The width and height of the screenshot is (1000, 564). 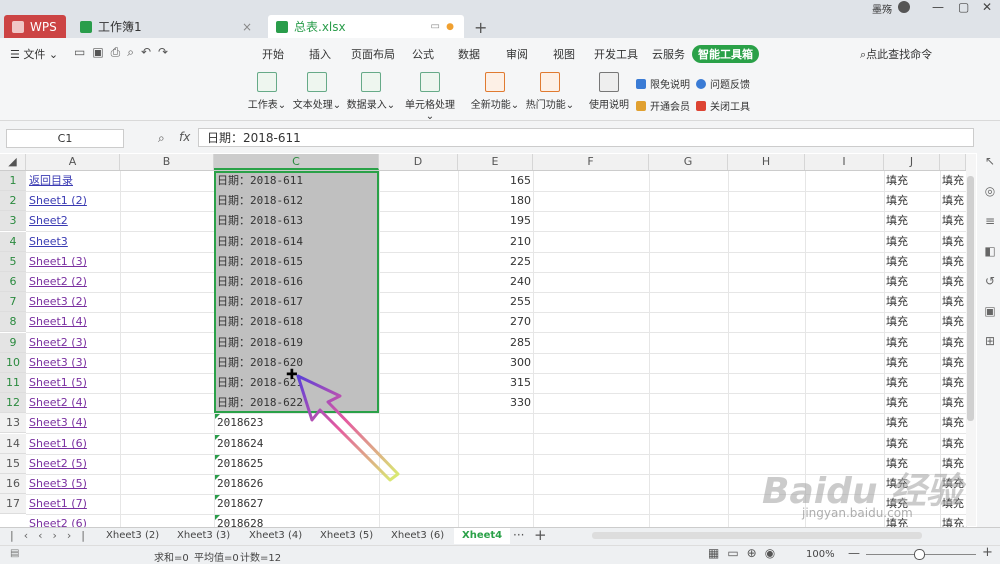 What do you see at coordinates (417, 535) in the screenshot?
I see `sheet-tab-xheet3-6: Xheet3 (6)` at bounding box center [417, 535].